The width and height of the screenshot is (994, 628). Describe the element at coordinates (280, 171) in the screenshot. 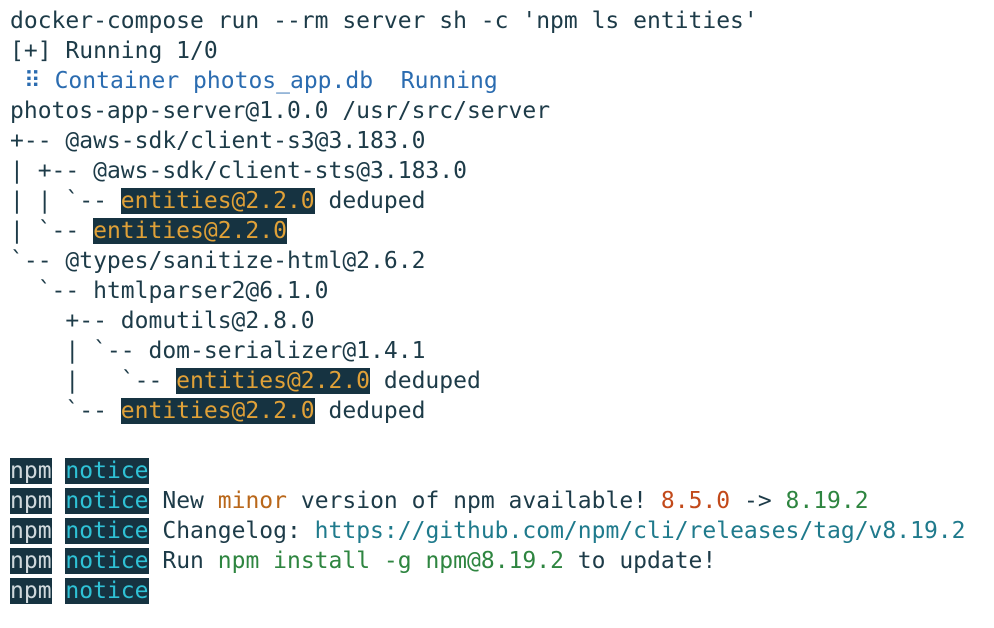

I see `tree-package: @aws-sdk/client-sts@3.183.0` at that location.